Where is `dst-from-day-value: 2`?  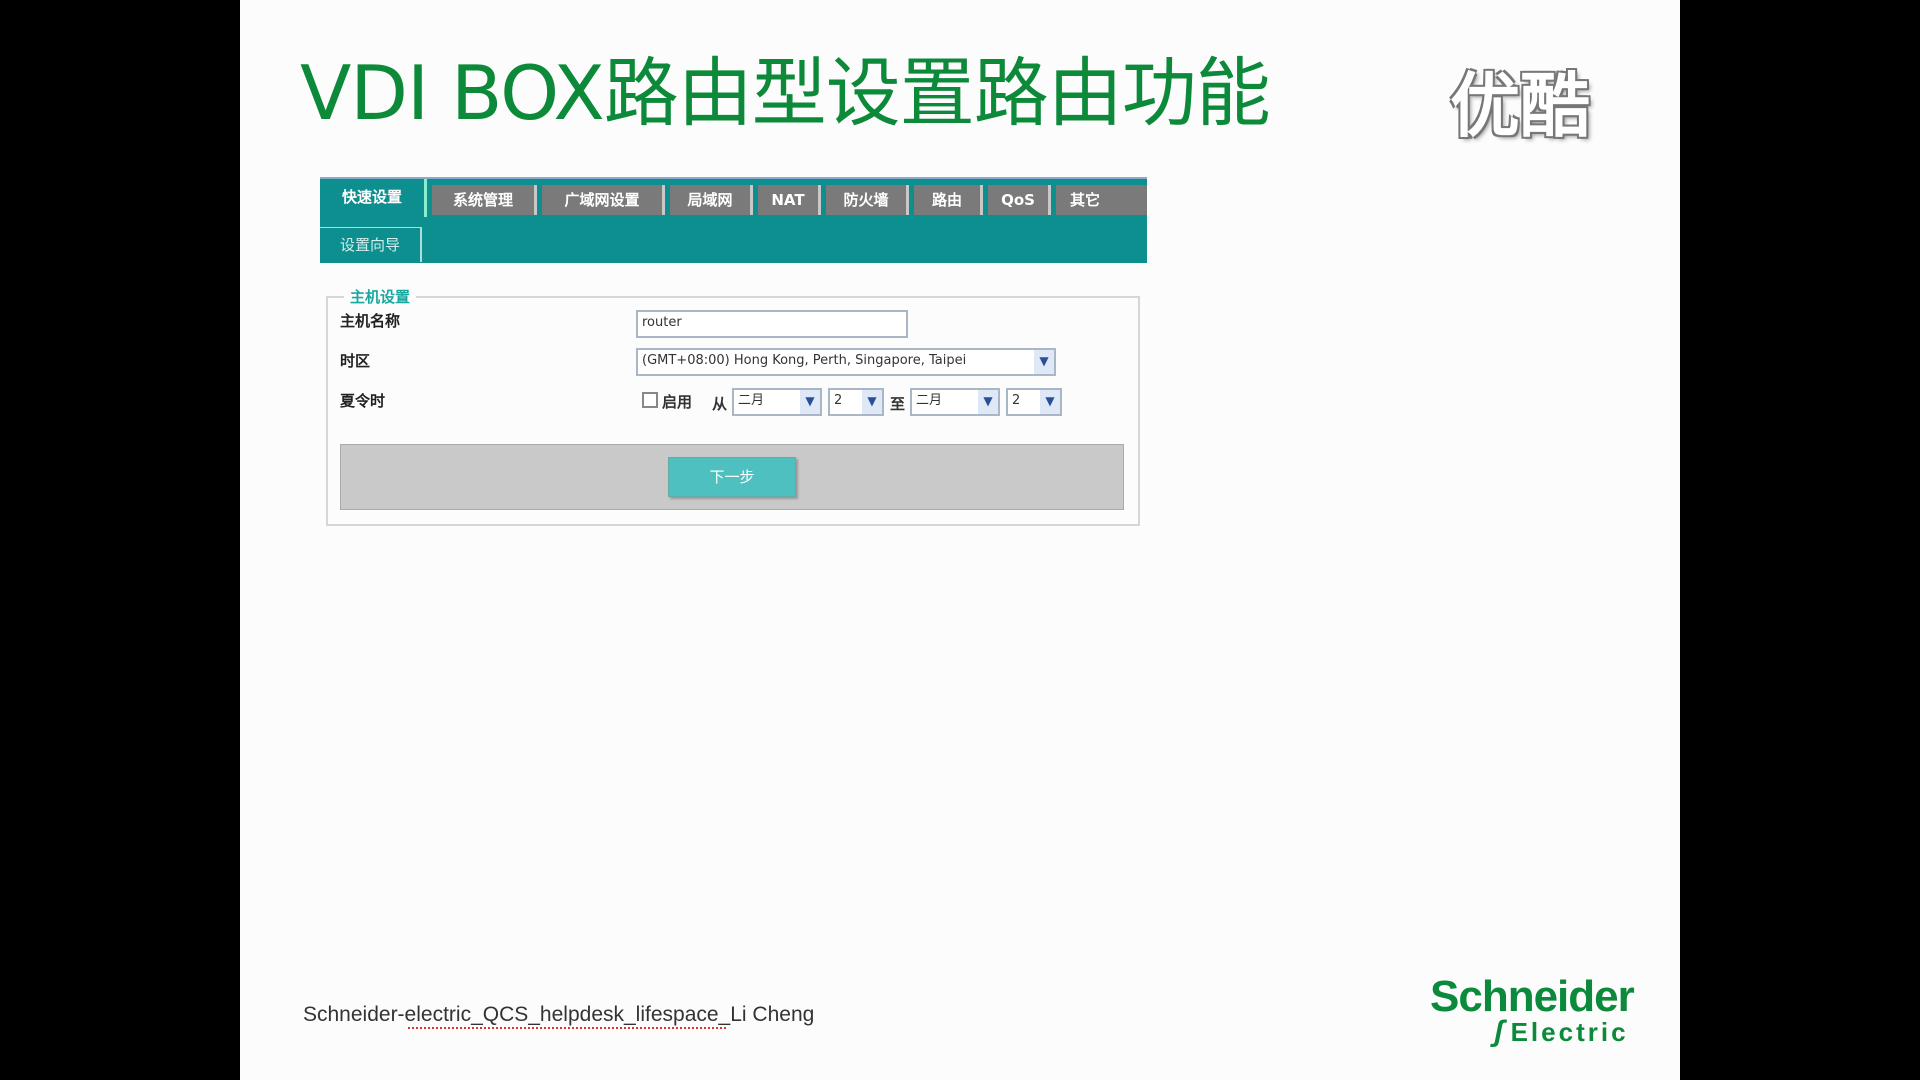
dst-from-day-value: 2 is located at coordinates (838, 400).